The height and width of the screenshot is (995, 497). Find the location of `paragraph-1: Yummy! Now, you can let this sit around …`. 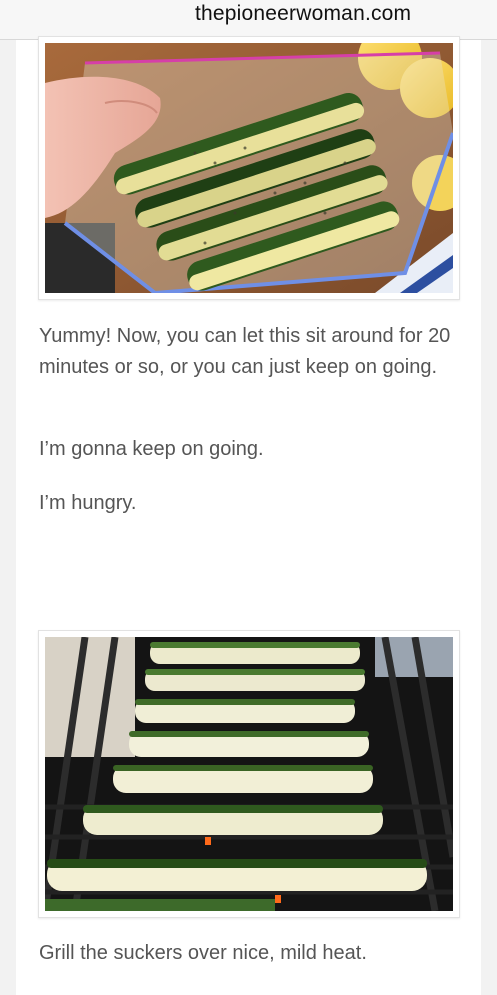

paragraph-1: Yummy! Now, you can let this sit around … is located at coordinates (245, 351).